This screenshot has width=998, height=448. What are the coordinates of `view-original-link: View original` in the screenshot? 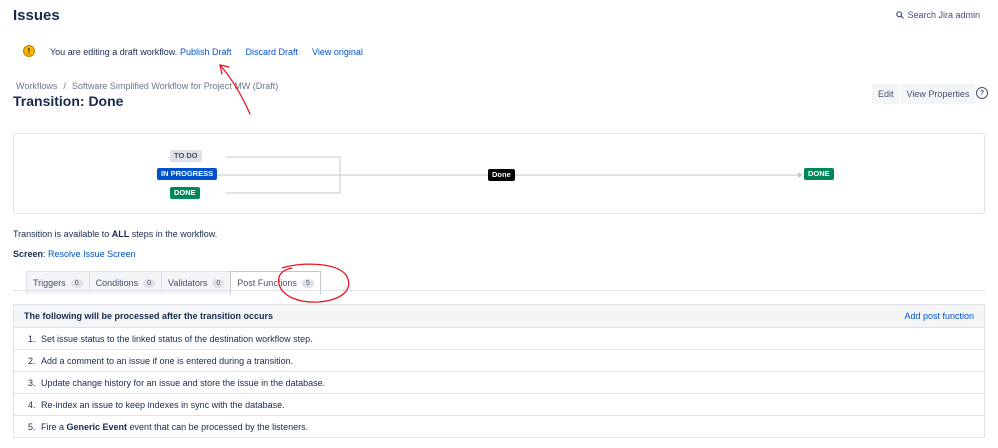 It's located at (337, 52).